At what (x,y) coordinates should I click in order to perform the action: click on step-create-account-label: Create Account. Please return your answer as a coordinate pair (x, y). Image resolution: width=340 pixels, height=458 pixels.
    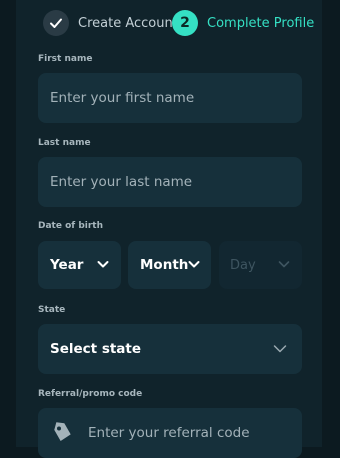
    Looking at the image, I should click on (128, 23).